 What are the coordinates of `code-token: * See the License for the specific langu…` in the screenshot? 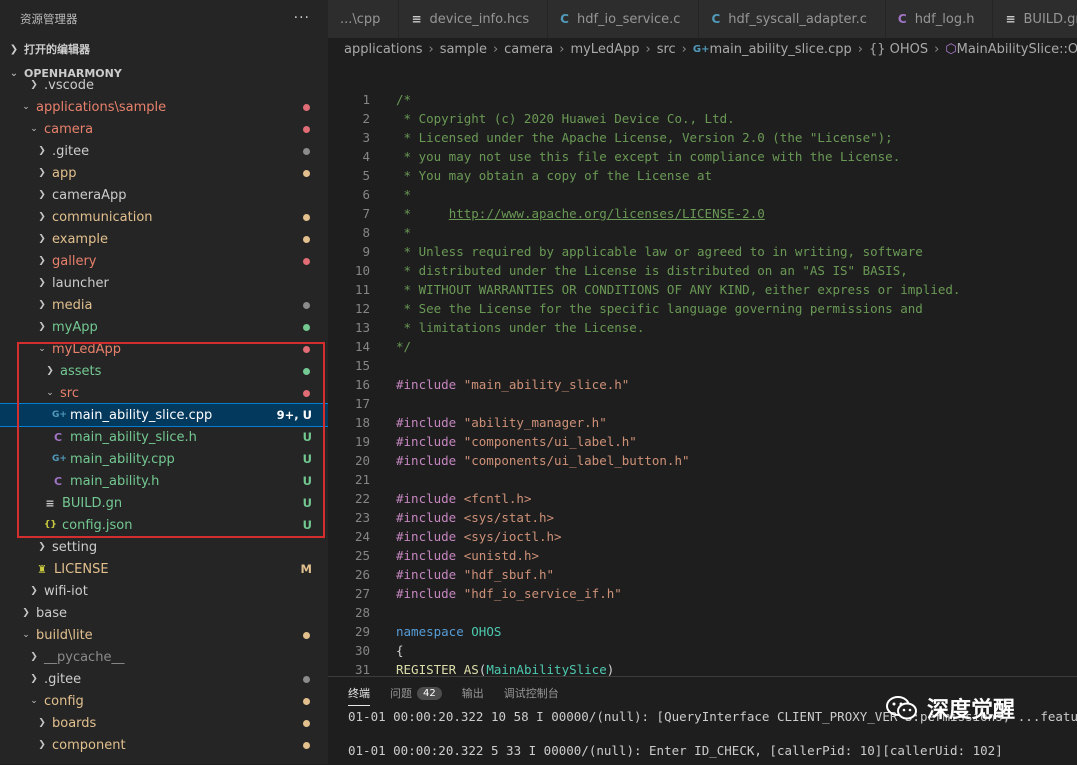 It's located at (659, 308).